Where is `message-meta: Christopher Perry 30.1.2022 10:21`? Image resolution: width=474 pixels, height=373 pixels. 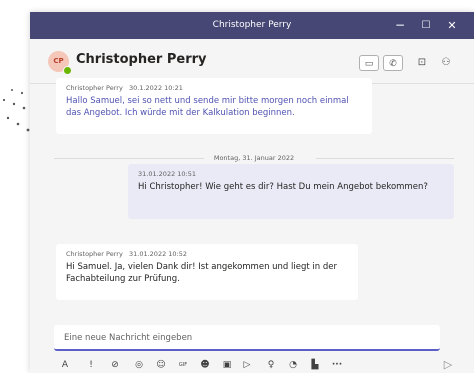 message-meta: Christopher Perry 30.1.2022 10:21 is located at coordinates (214, 88).